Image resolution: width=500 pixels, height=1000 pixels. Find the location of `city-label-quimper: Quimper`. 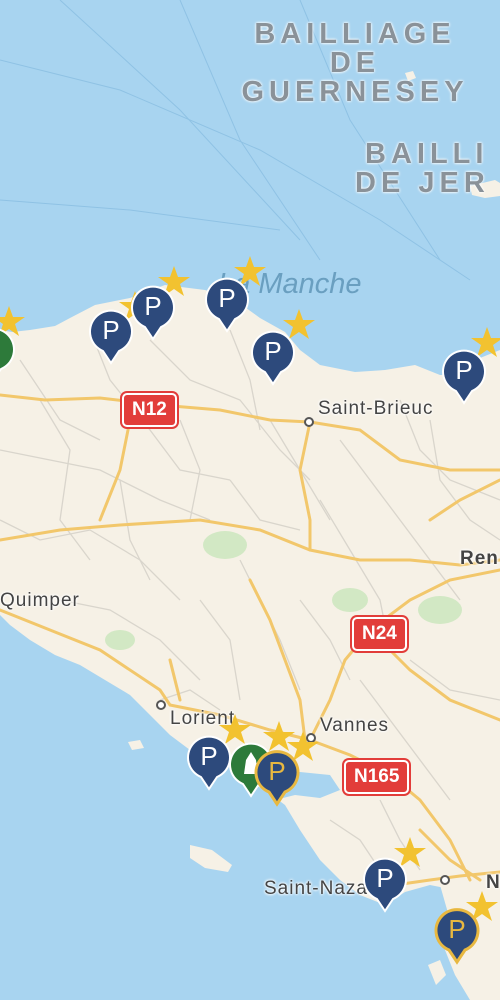

city-label-quimper: Quimper is located at coordinates (40, 601).